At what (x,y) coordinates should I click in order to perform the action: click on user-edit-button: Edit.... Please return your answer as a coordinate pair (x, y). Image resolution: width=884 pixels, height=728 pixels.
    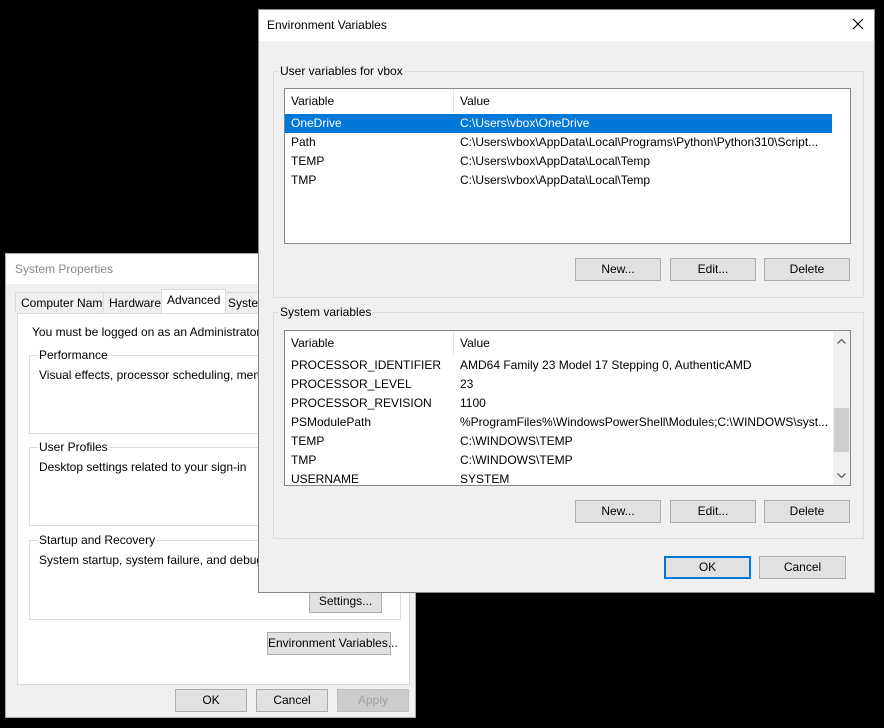
    Looking at the image, I should click on (713, 269).